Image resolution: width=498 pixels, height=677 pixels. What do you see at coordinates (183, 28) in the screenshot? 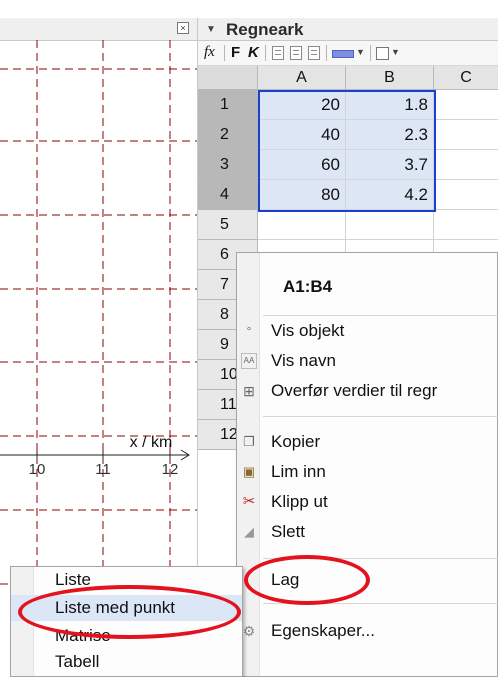
I see `close-icon: ×` at bounding box center [183, 28].